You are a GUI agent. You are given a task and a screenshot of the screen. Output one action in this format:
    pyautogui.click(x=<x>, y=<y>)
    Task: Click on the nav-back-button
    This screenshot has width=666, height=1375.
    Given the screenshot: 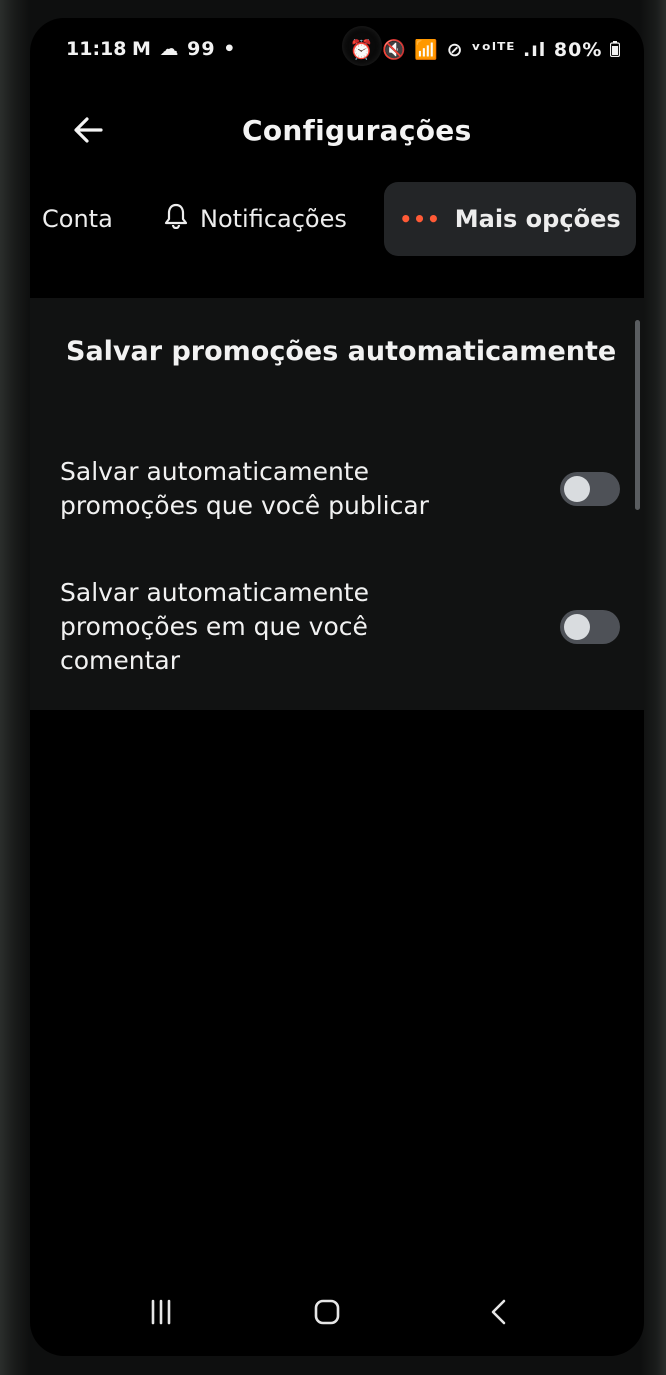 What is the action you would take?
    pyautogui.click(x=499, y=1312)
    